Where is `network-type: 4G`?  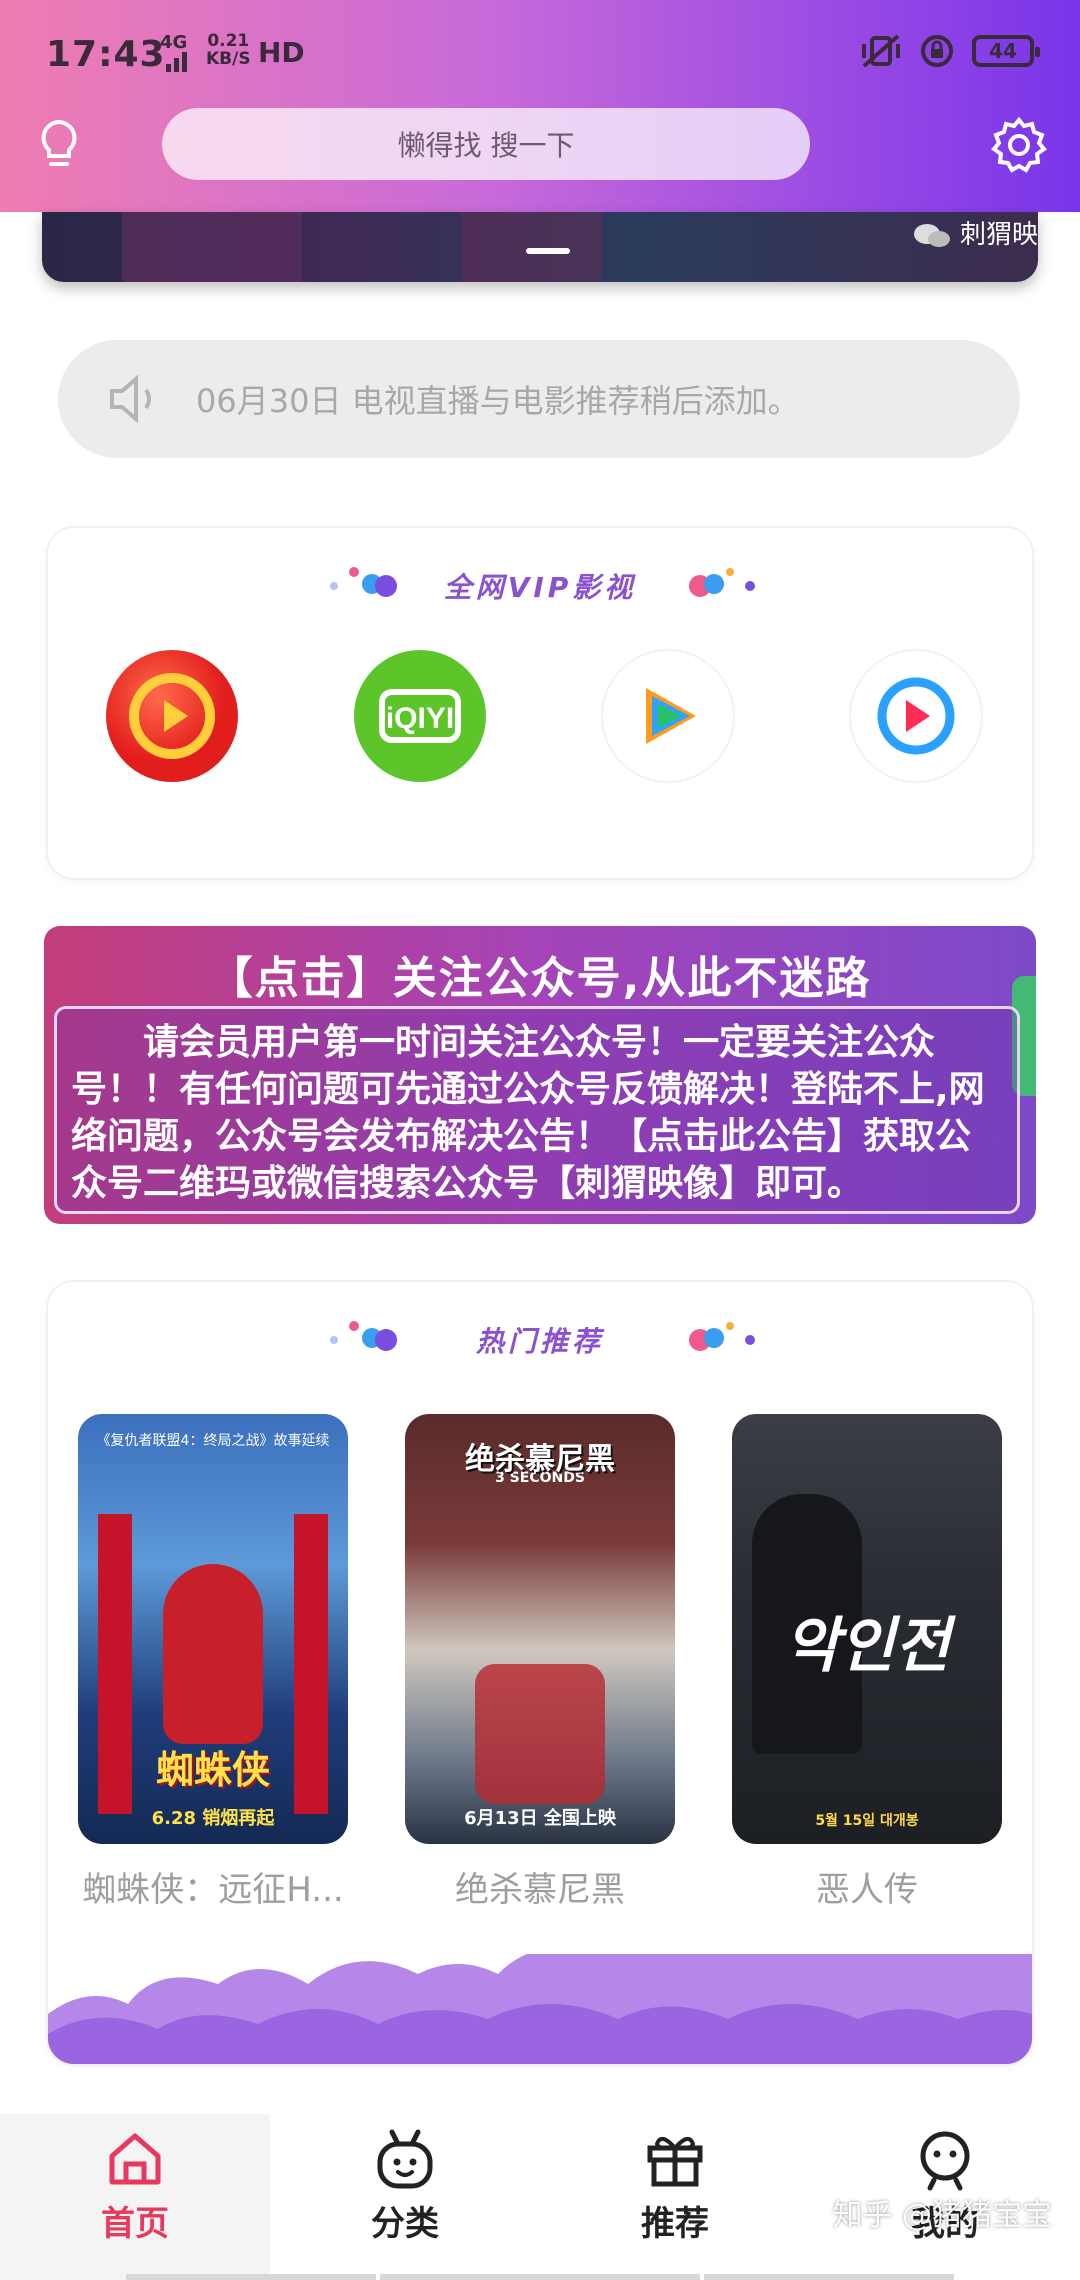 network-type: 4G is located at coordinates (174, 42).